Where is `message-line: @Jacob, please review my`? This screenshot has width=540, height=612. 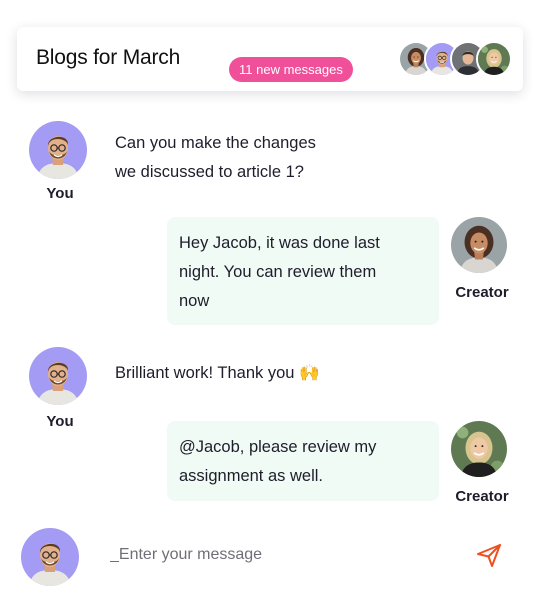
message-line: @Jacob, please review my is located at coordinates (278, 447).